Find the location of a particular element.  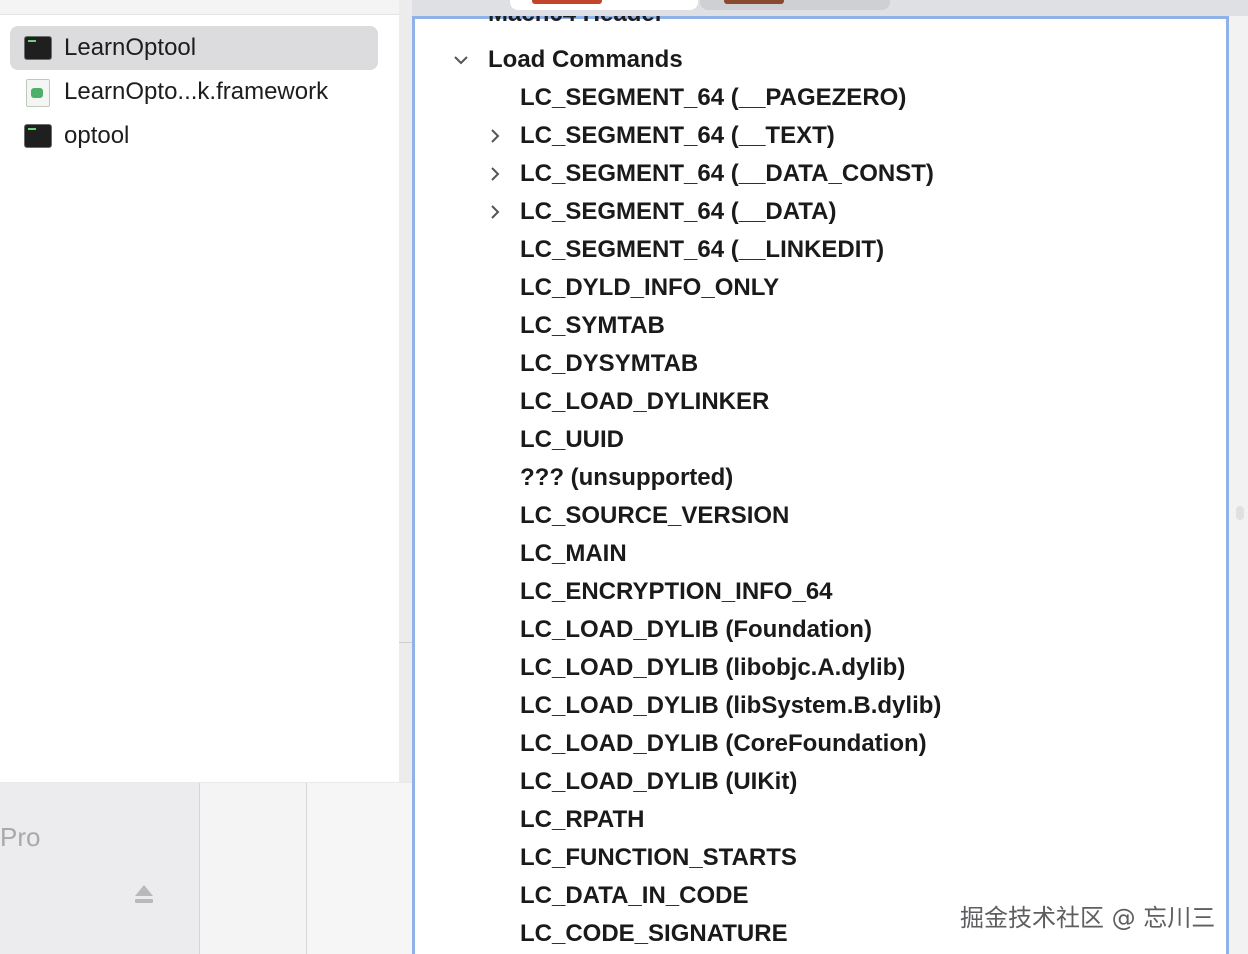

load-command-row: LC_SEGMENT_64 (__DATA_CONST) is located at coordinates (727, 174).